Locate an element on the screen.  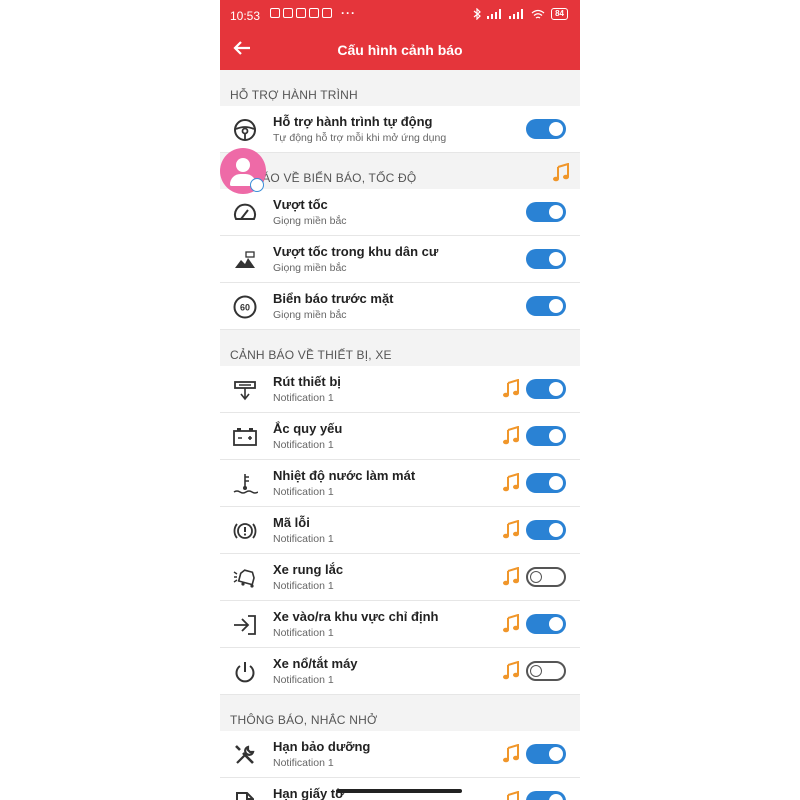
wifi-icon is located at coordinates (538, 14).